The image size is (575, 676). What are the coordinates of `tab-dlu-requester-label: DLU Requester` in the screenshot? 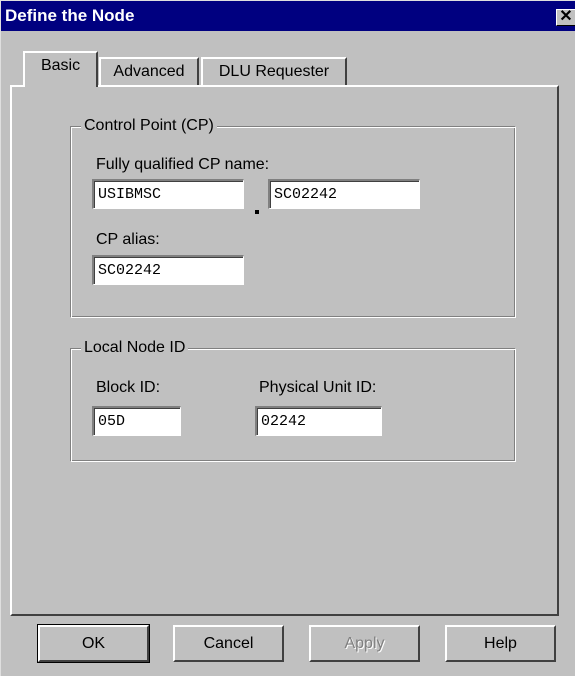 It's located at (274, 71).